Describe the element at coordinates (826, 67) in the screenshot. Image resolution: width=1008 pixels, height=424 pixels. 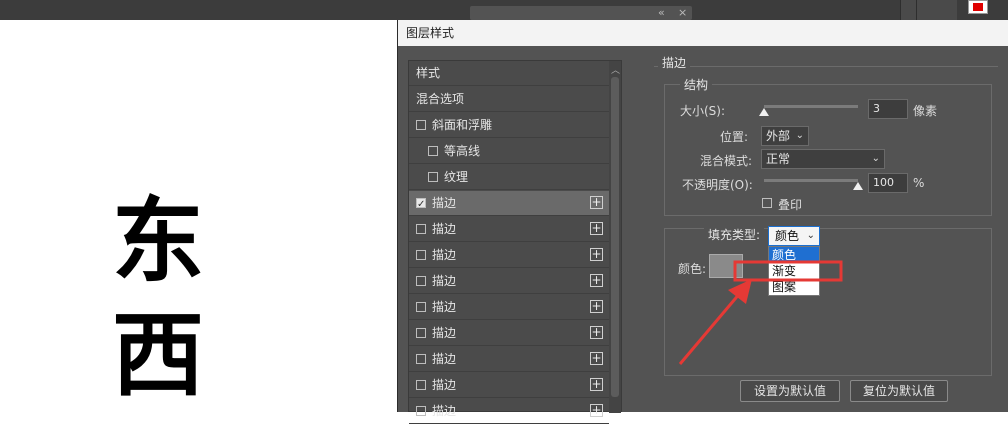
I see `stroke-section-rule` at that location.